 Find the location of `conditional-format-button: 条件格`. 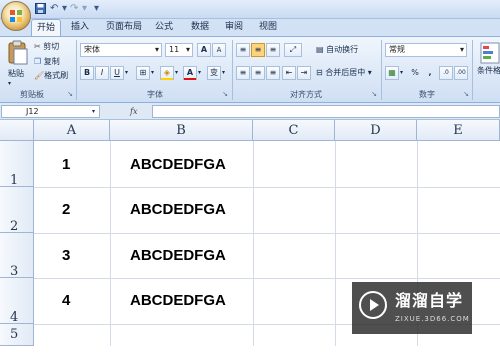

conditional-format-button: 条件格 is located at coordinates (488, 71).